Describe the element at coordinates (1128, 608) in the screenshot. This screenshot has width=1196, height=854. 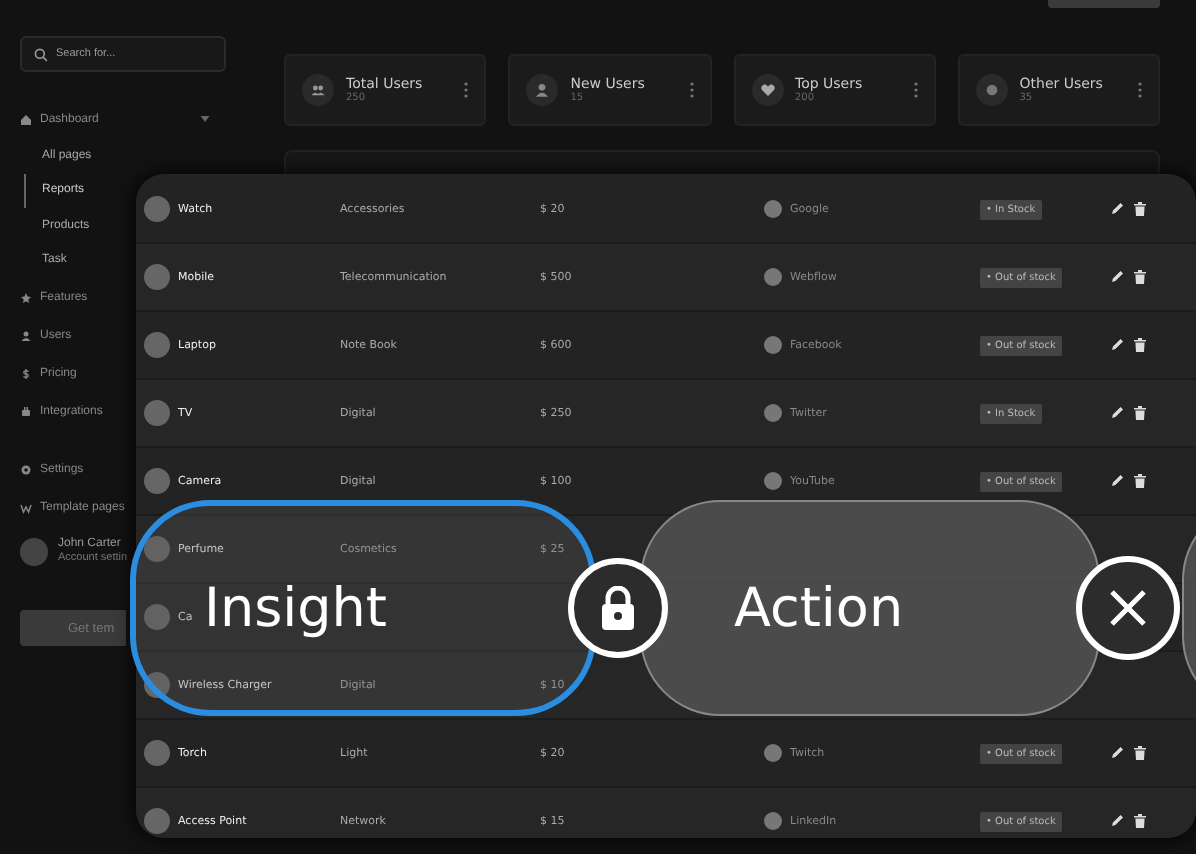
I see `close-icon` at that location.